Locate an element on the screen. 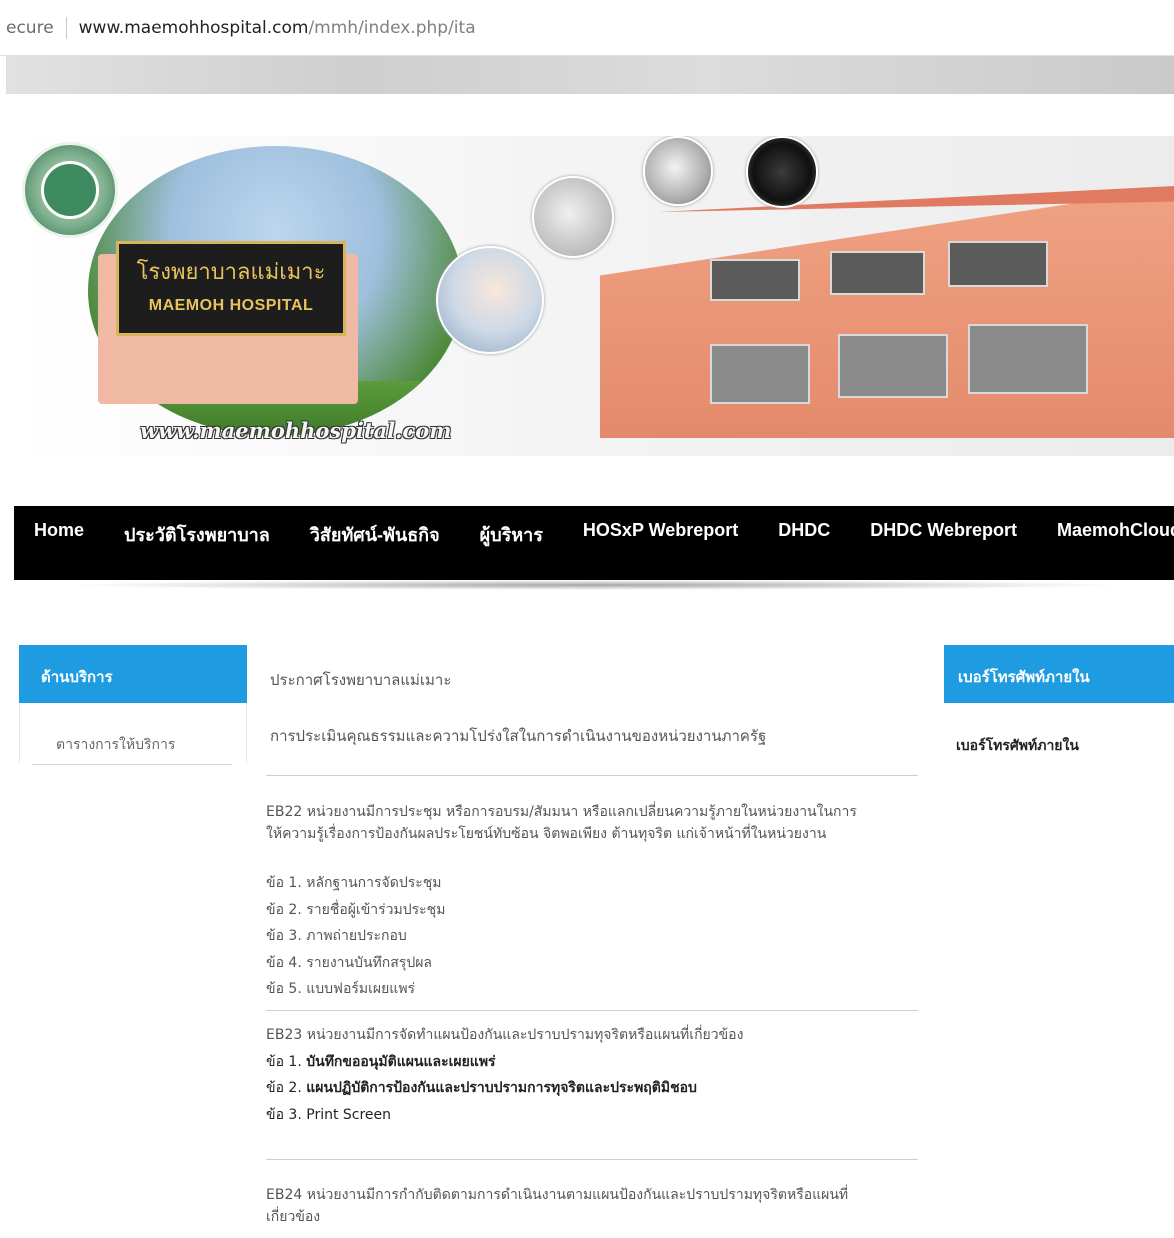 This screenshot has height=1238, width=1174. nav-item-maemohcloud: MaemohCloud is located at coordinates (1115, 530).